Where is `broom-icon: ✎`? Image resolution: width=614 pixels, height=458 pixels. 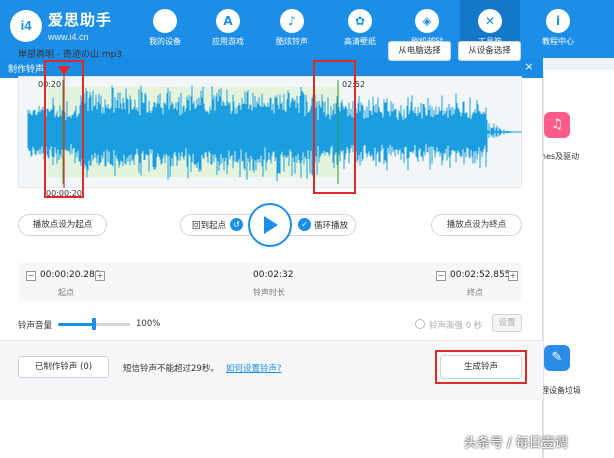
broom-icon: ✎ is located at coordinates (557, 358).